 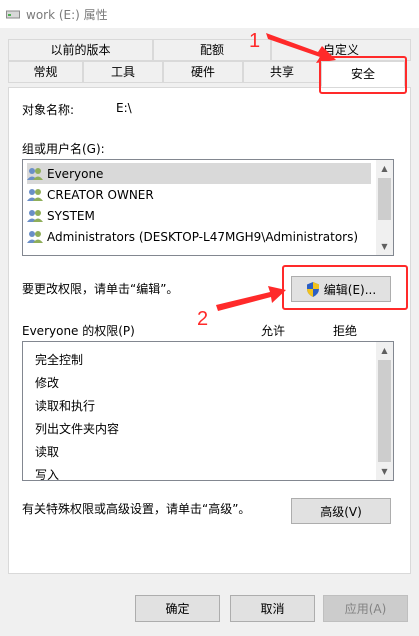 I want to click on tab-sharing: 共享, so click(x=282, y=72).